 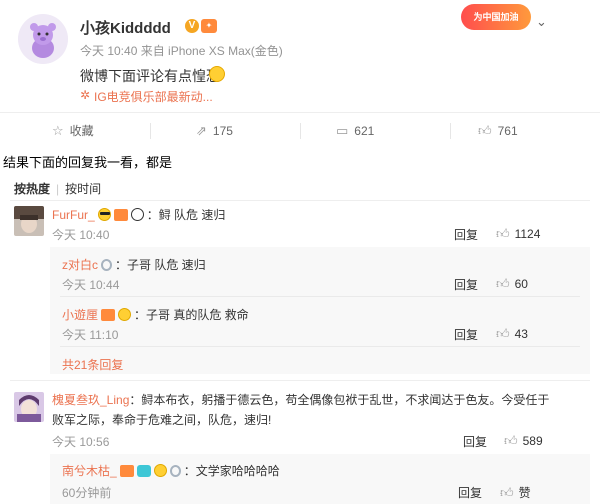 I want to click on member-badge-icon: ✦, so click(x=209, y=26).